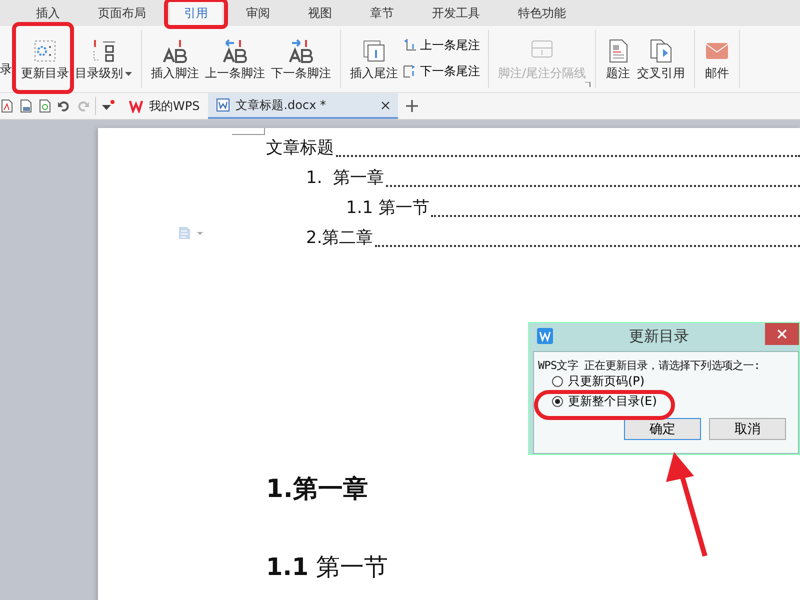  What do you see at coordinates (717, 59) in the screenshot?
I see `ribbon-button: 邮件` at bounding box center [717, 59].